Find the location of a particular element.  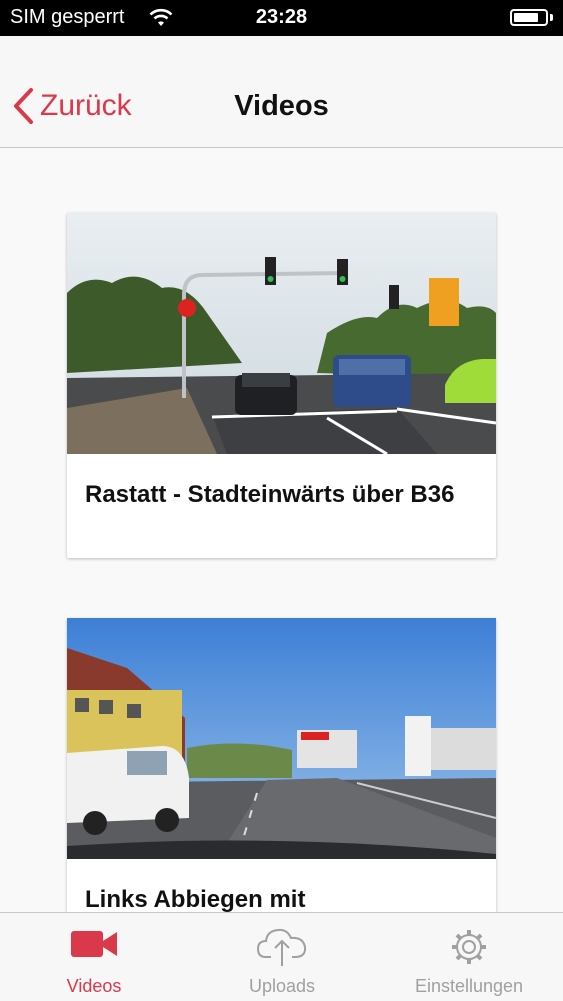

tab-settings: Einstellungen is located at coordinates (469, 957).